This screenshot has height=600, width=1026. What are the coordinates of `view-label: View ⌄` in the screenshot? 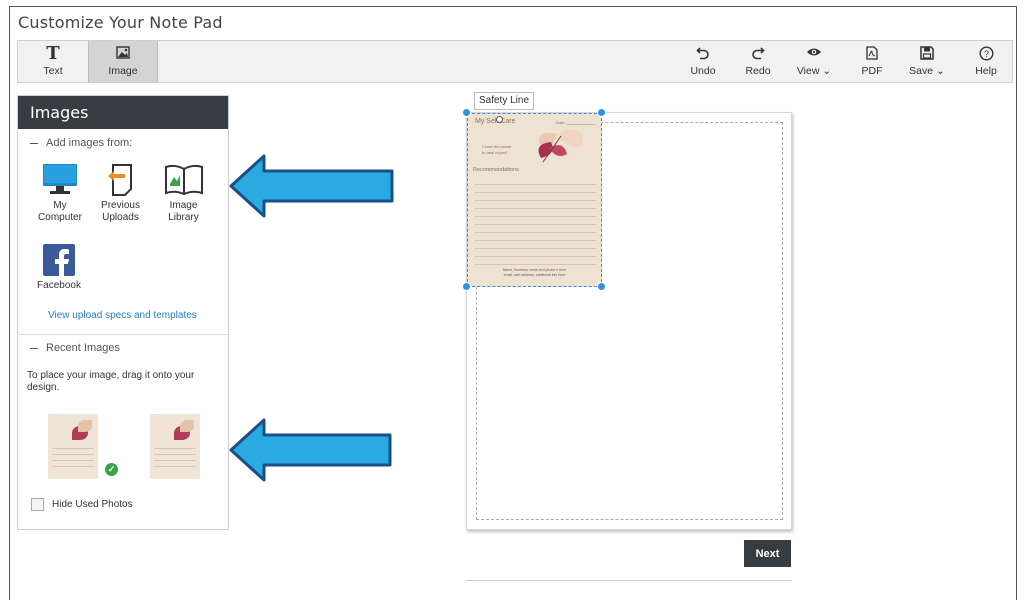 It's located at (814, 71).